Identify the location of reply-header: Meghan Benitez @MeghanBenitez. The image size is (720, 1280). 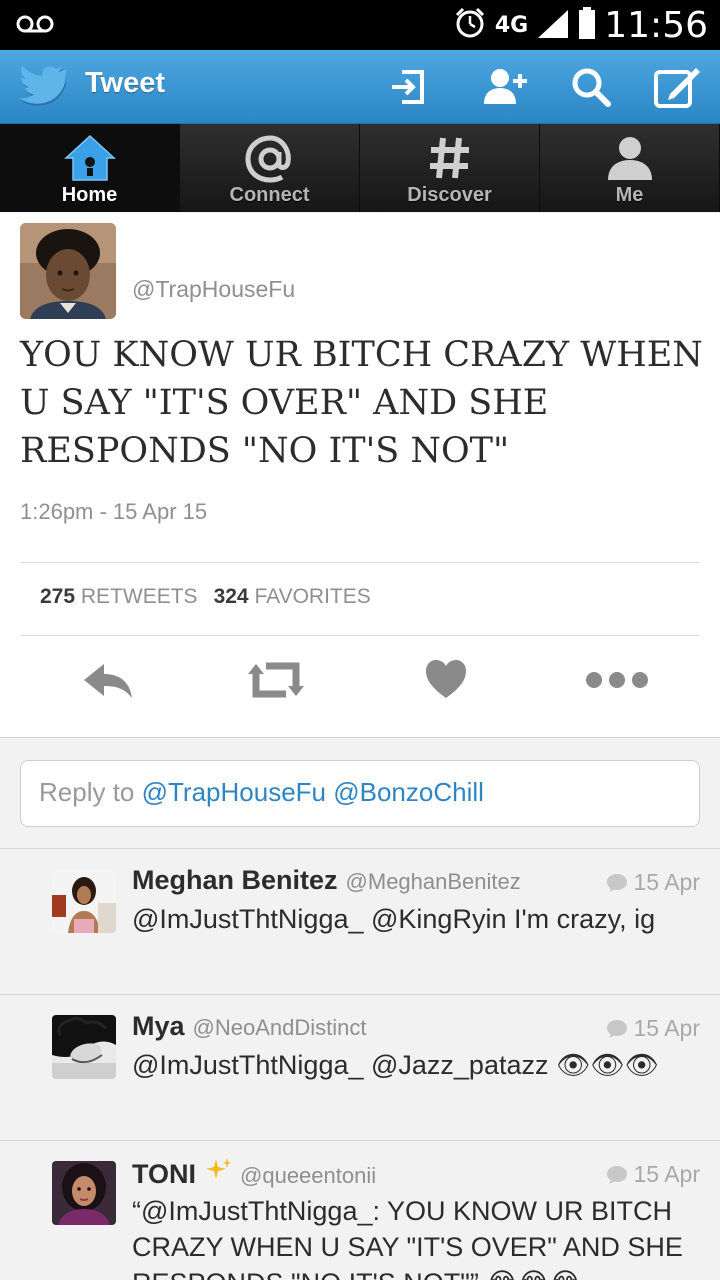
(326, 880).